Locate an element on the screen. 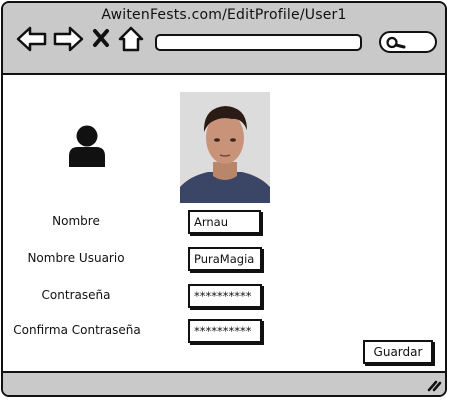 The height and width of the screenshot is (400, 450). forward-arrow-icon is located at coordinates (68, 39).